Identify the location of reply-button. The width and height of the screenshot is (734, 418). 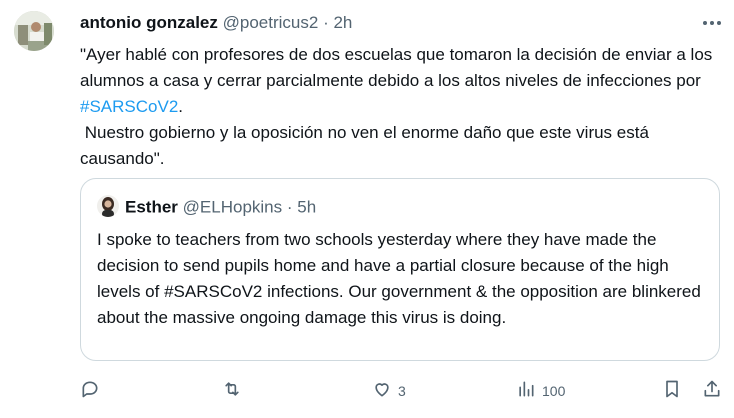
(90, 391).